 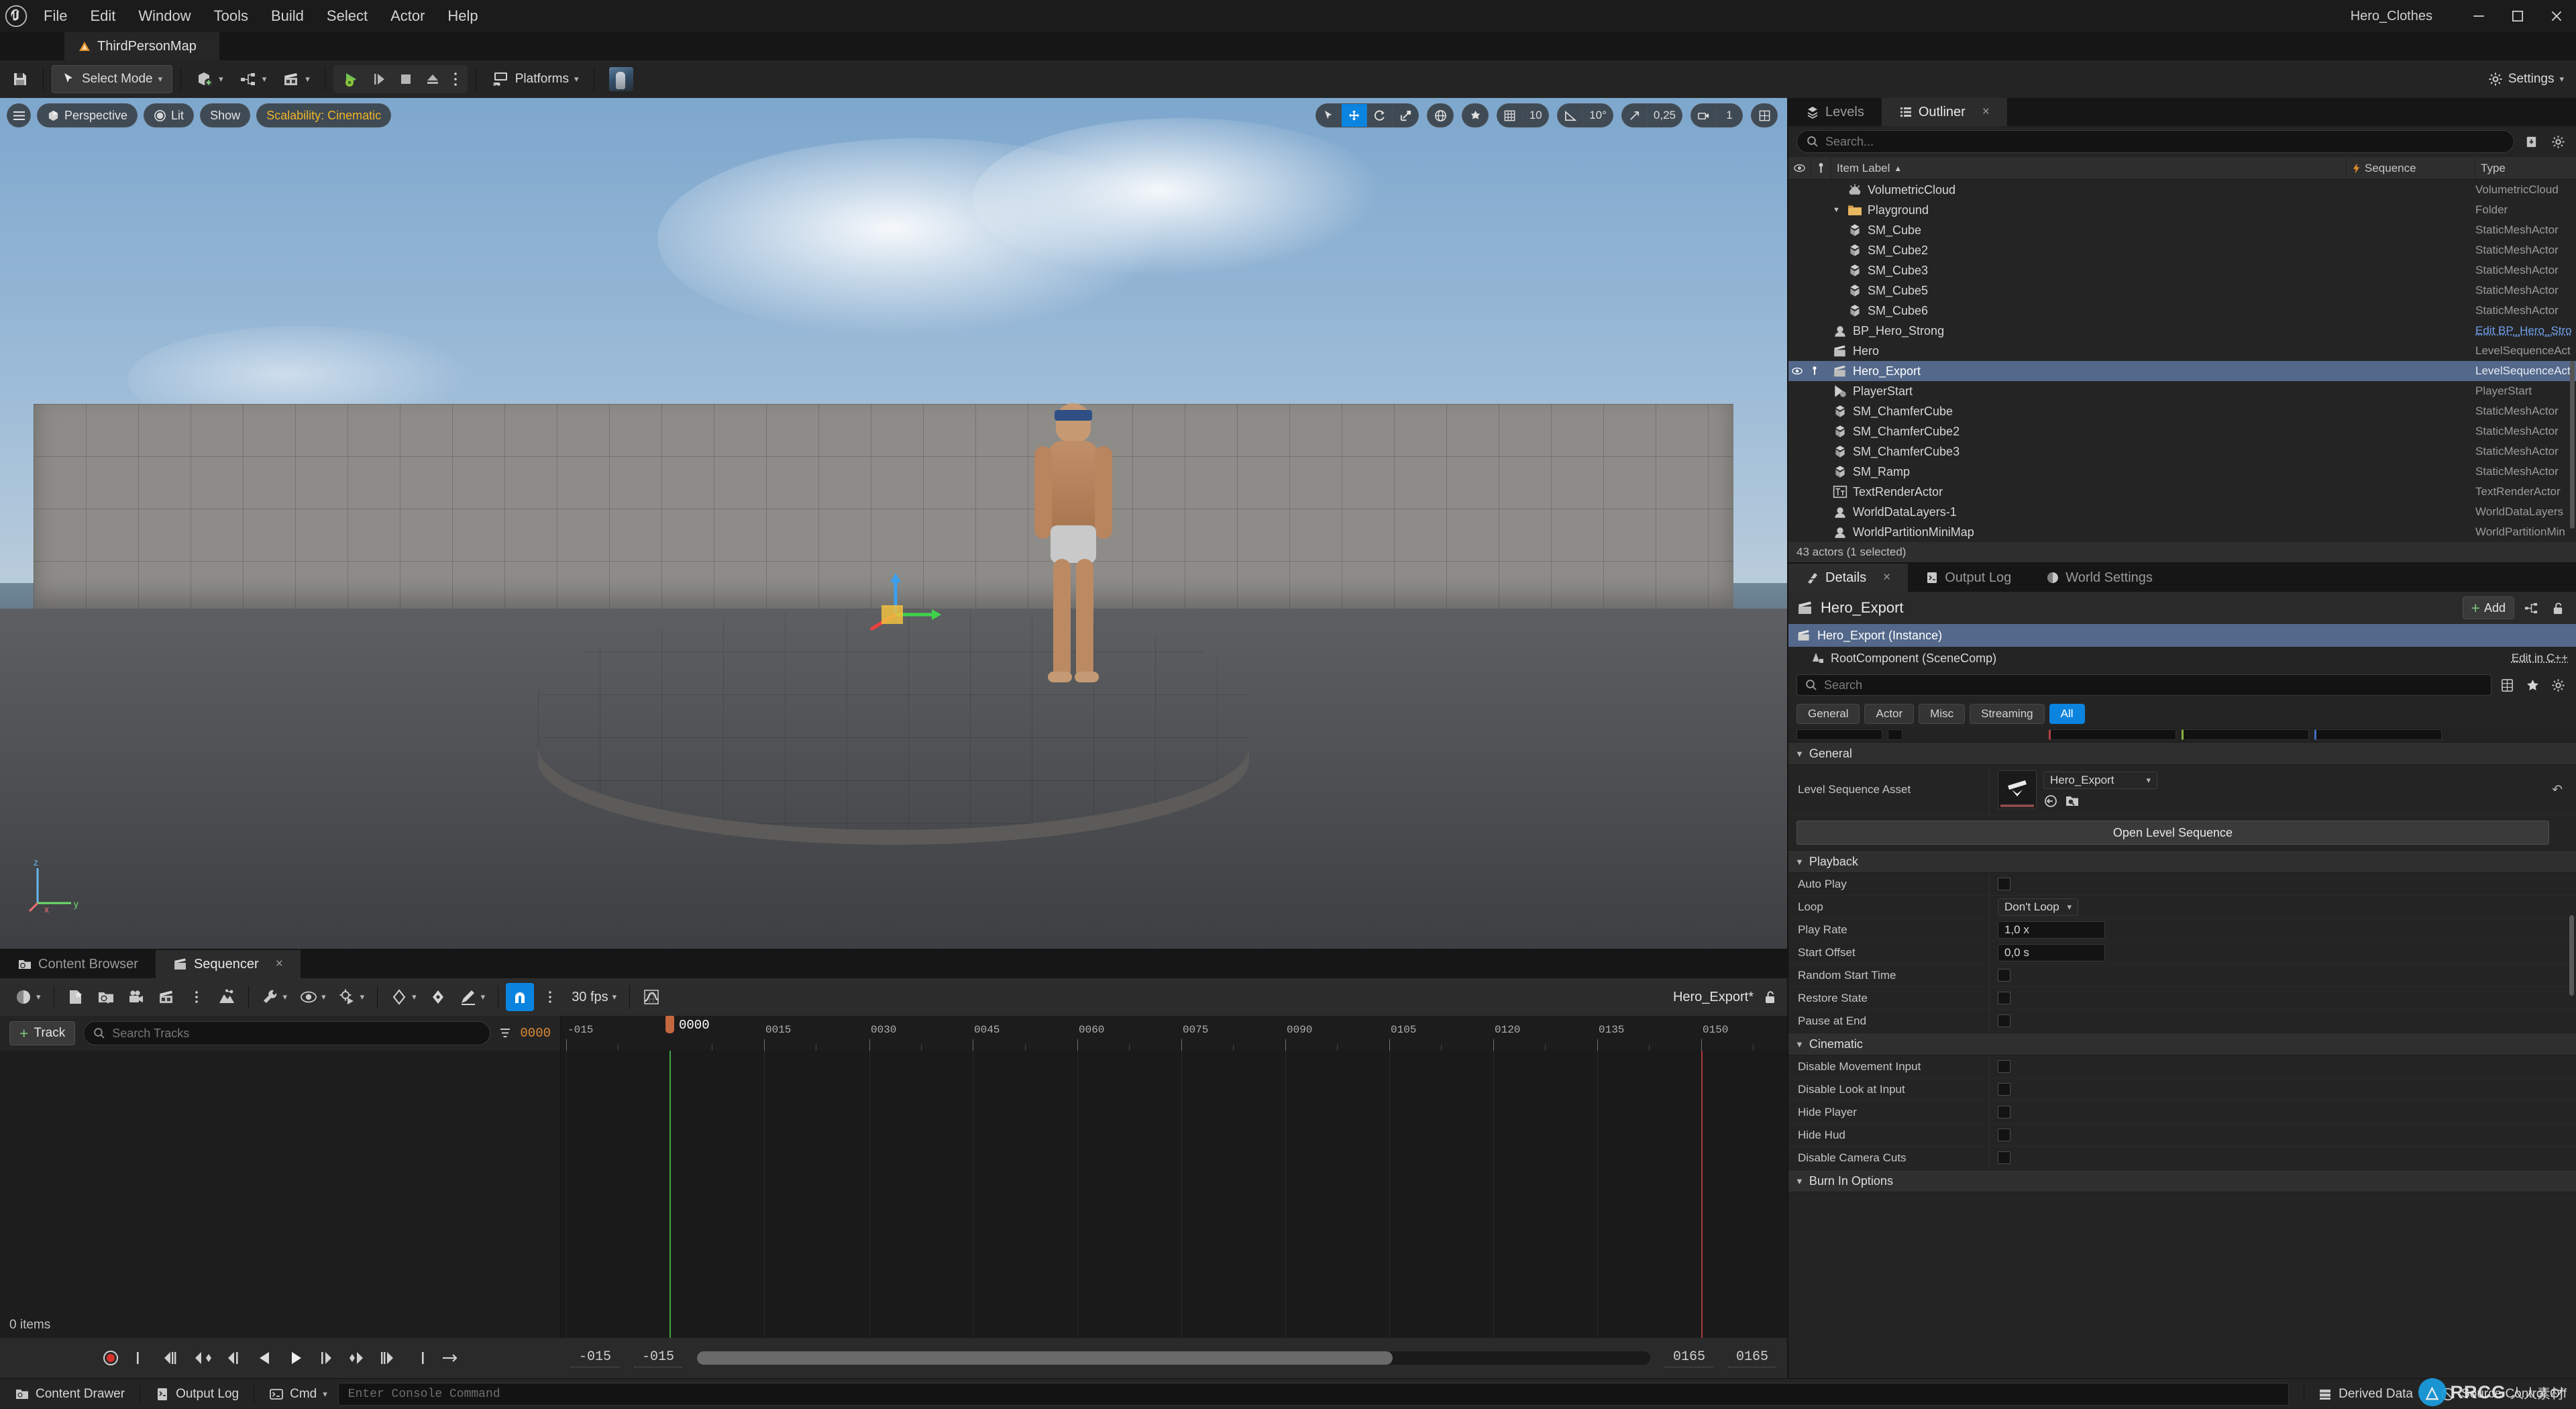 What do you see at coordinates (106, 997) in the screenshot?
I see `find-in-content-icon` at bounding box center [106, 997].